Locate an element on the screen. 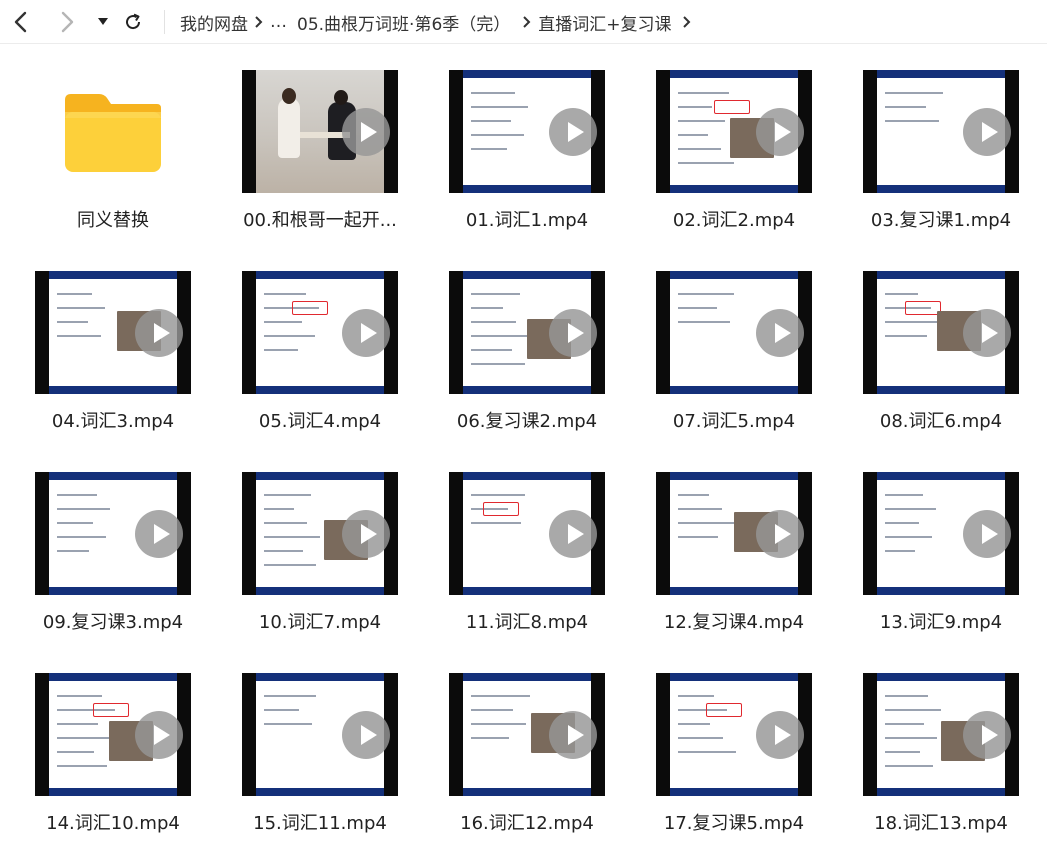 Image resolution: width=1047 pixels, height=850 pixels. video-item: 05.词汇4.mp4 is located at coordinates (320, 356).